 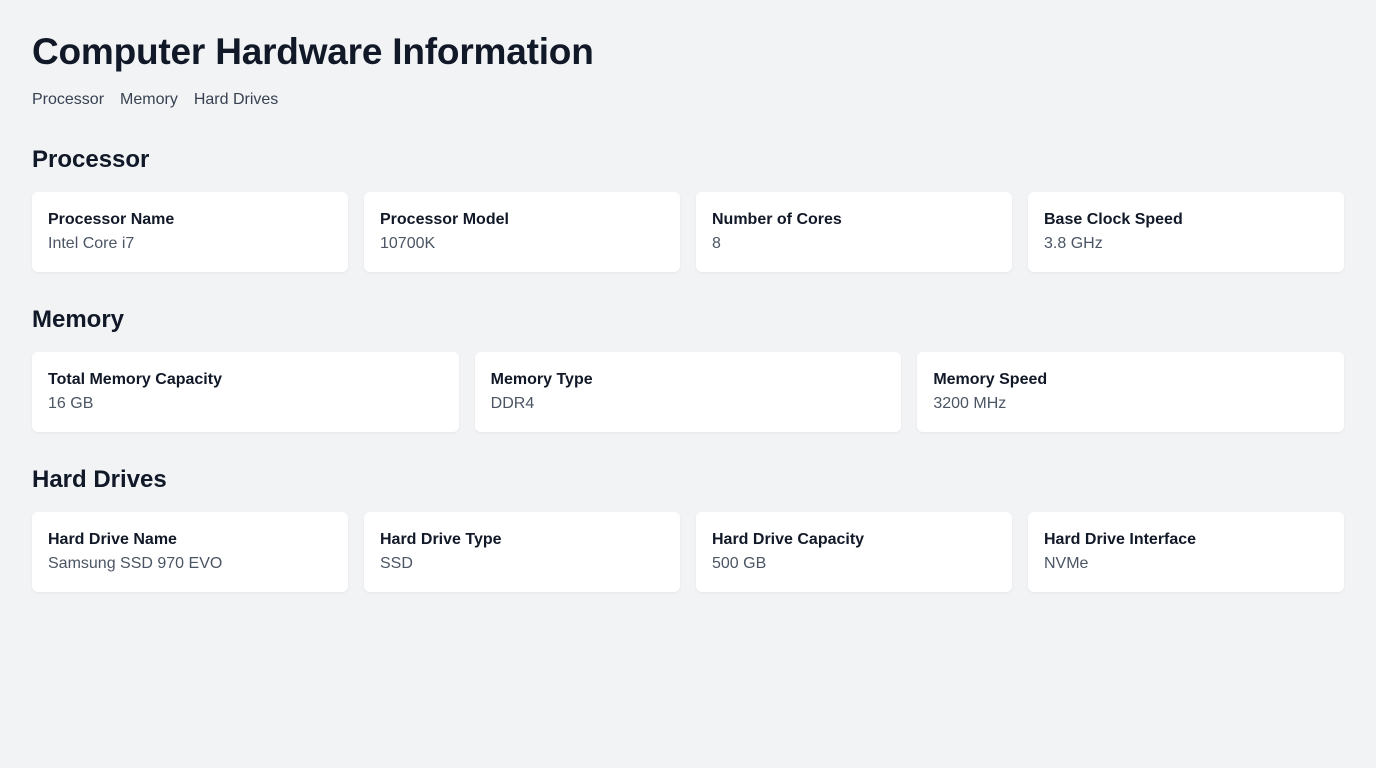 What do you see at coordinates (970, 403) in the screenshot?
I see `card-value: 3200 MHz` at bounding box center [970, 403].